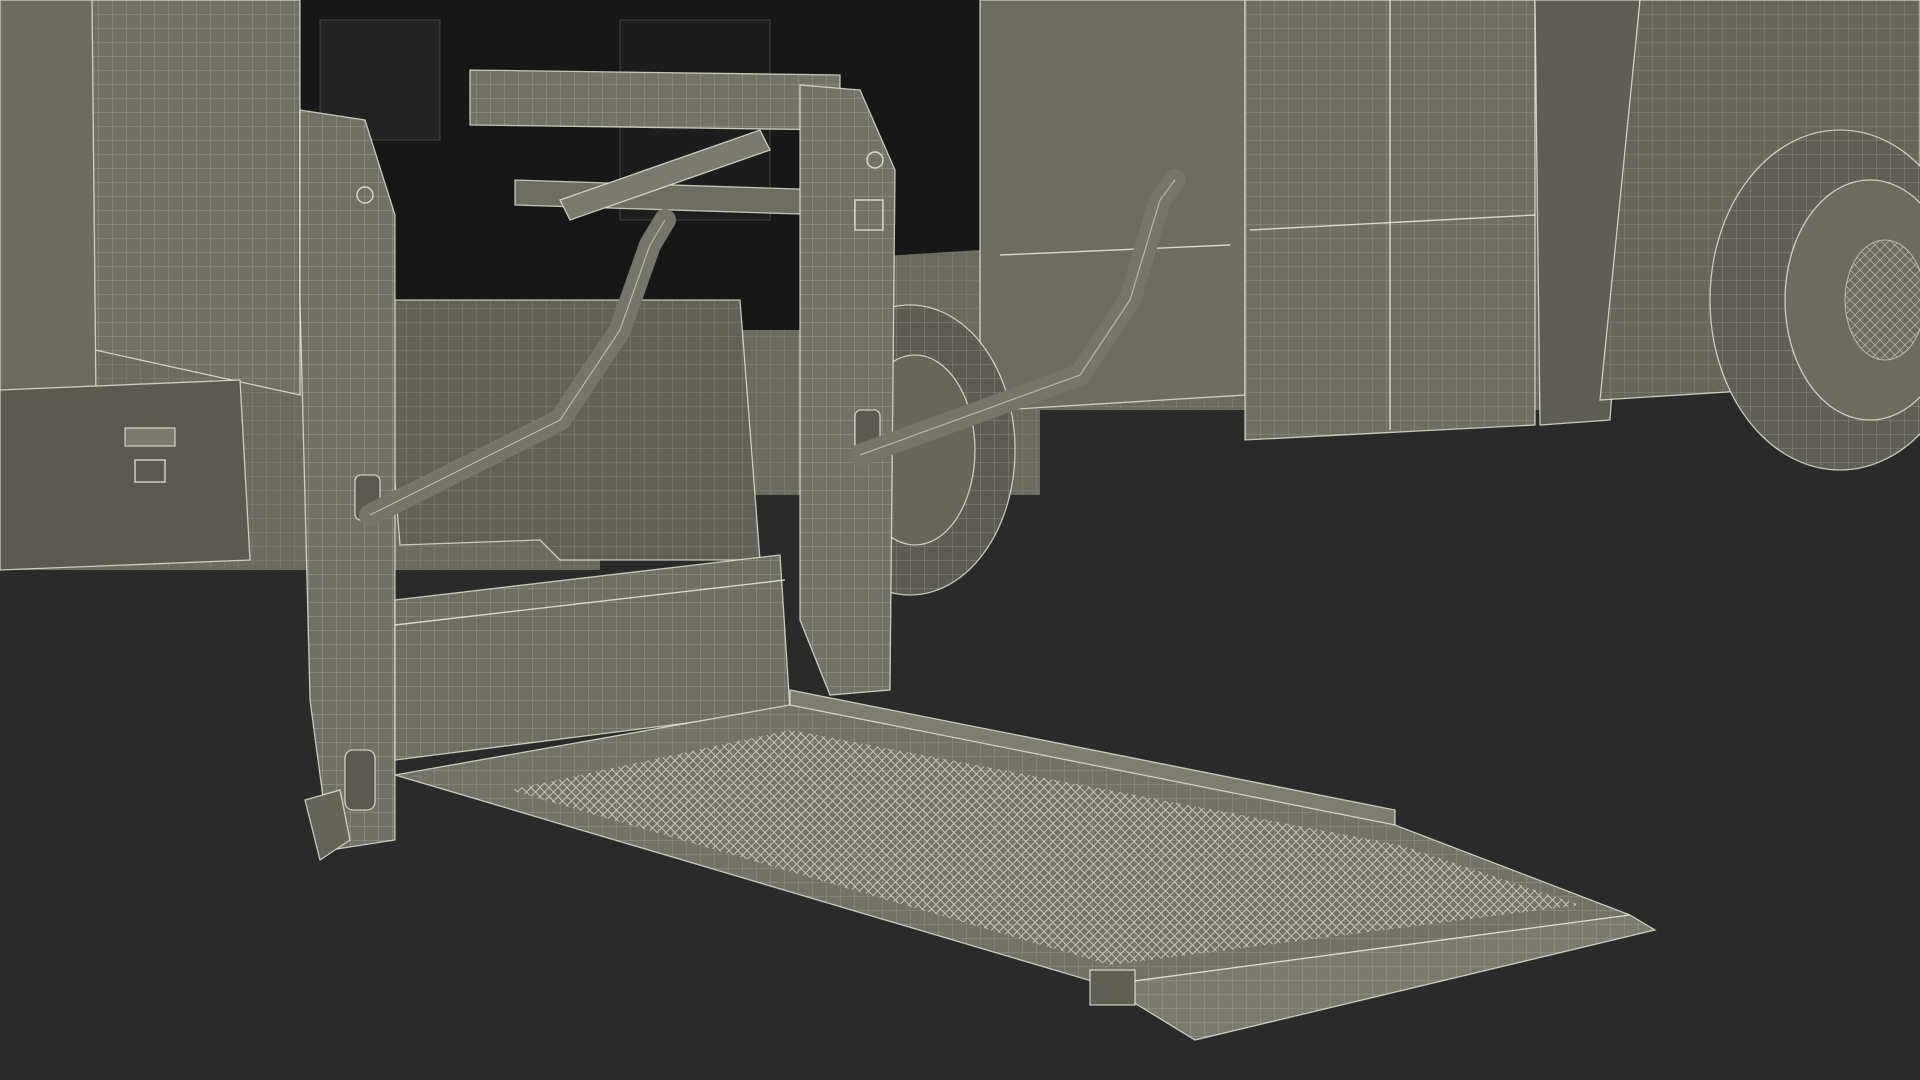 The height and width of the screenshot is (1080, 1920). Describe the element at coordinates (847, 390) in the screenshot. I see `lift-right-pillar` at that location.